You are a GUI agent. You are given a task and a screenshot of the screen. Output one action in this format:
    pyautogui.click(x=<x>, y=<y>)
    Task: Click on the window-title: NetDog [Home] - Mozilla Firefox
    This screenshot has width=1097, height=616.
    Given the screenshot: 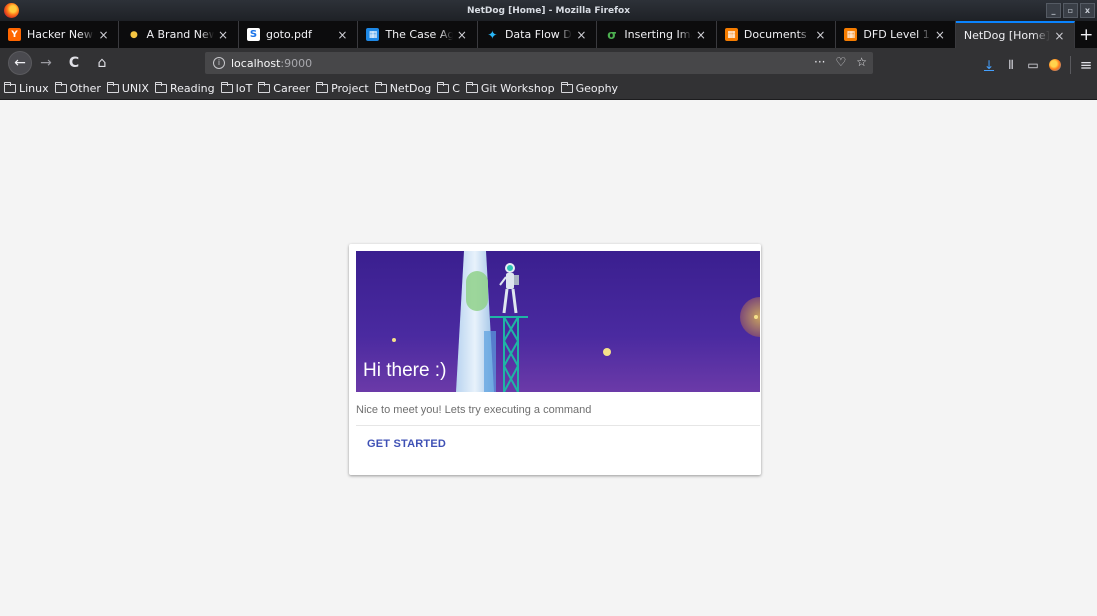 What is the action you would take?
    pyautogui.click(x=548, y=10)
    